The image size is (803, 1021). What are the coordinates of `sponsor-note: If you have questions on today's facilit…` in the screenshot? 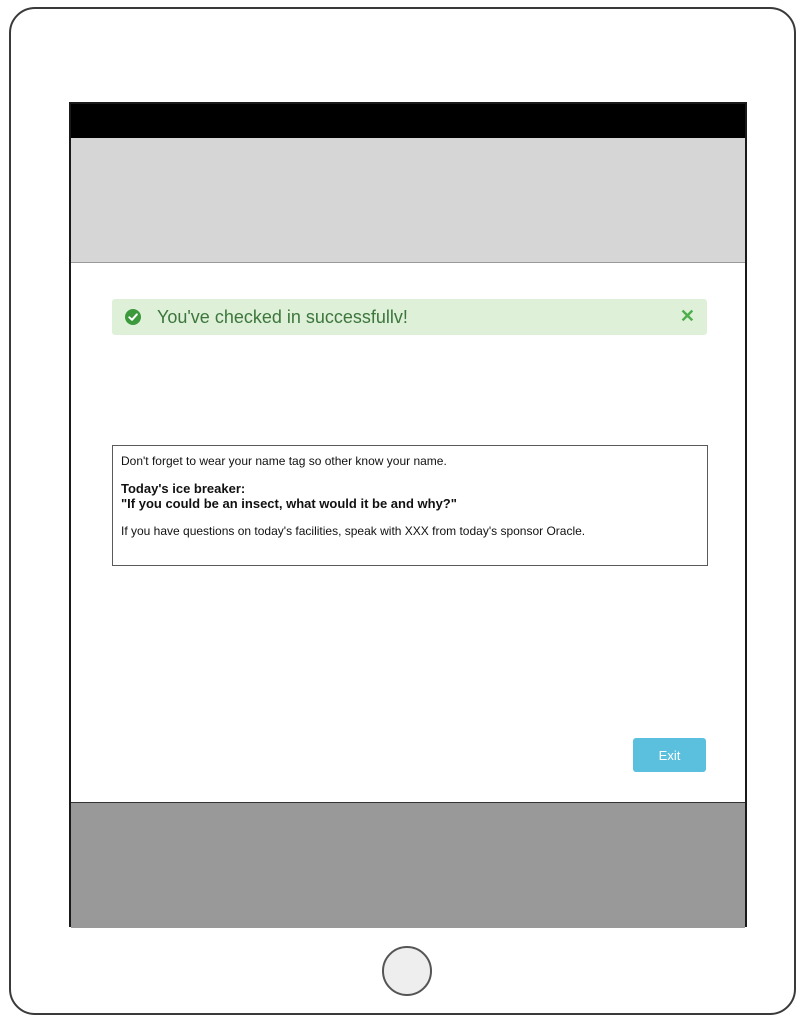 It's located at (353, 531).